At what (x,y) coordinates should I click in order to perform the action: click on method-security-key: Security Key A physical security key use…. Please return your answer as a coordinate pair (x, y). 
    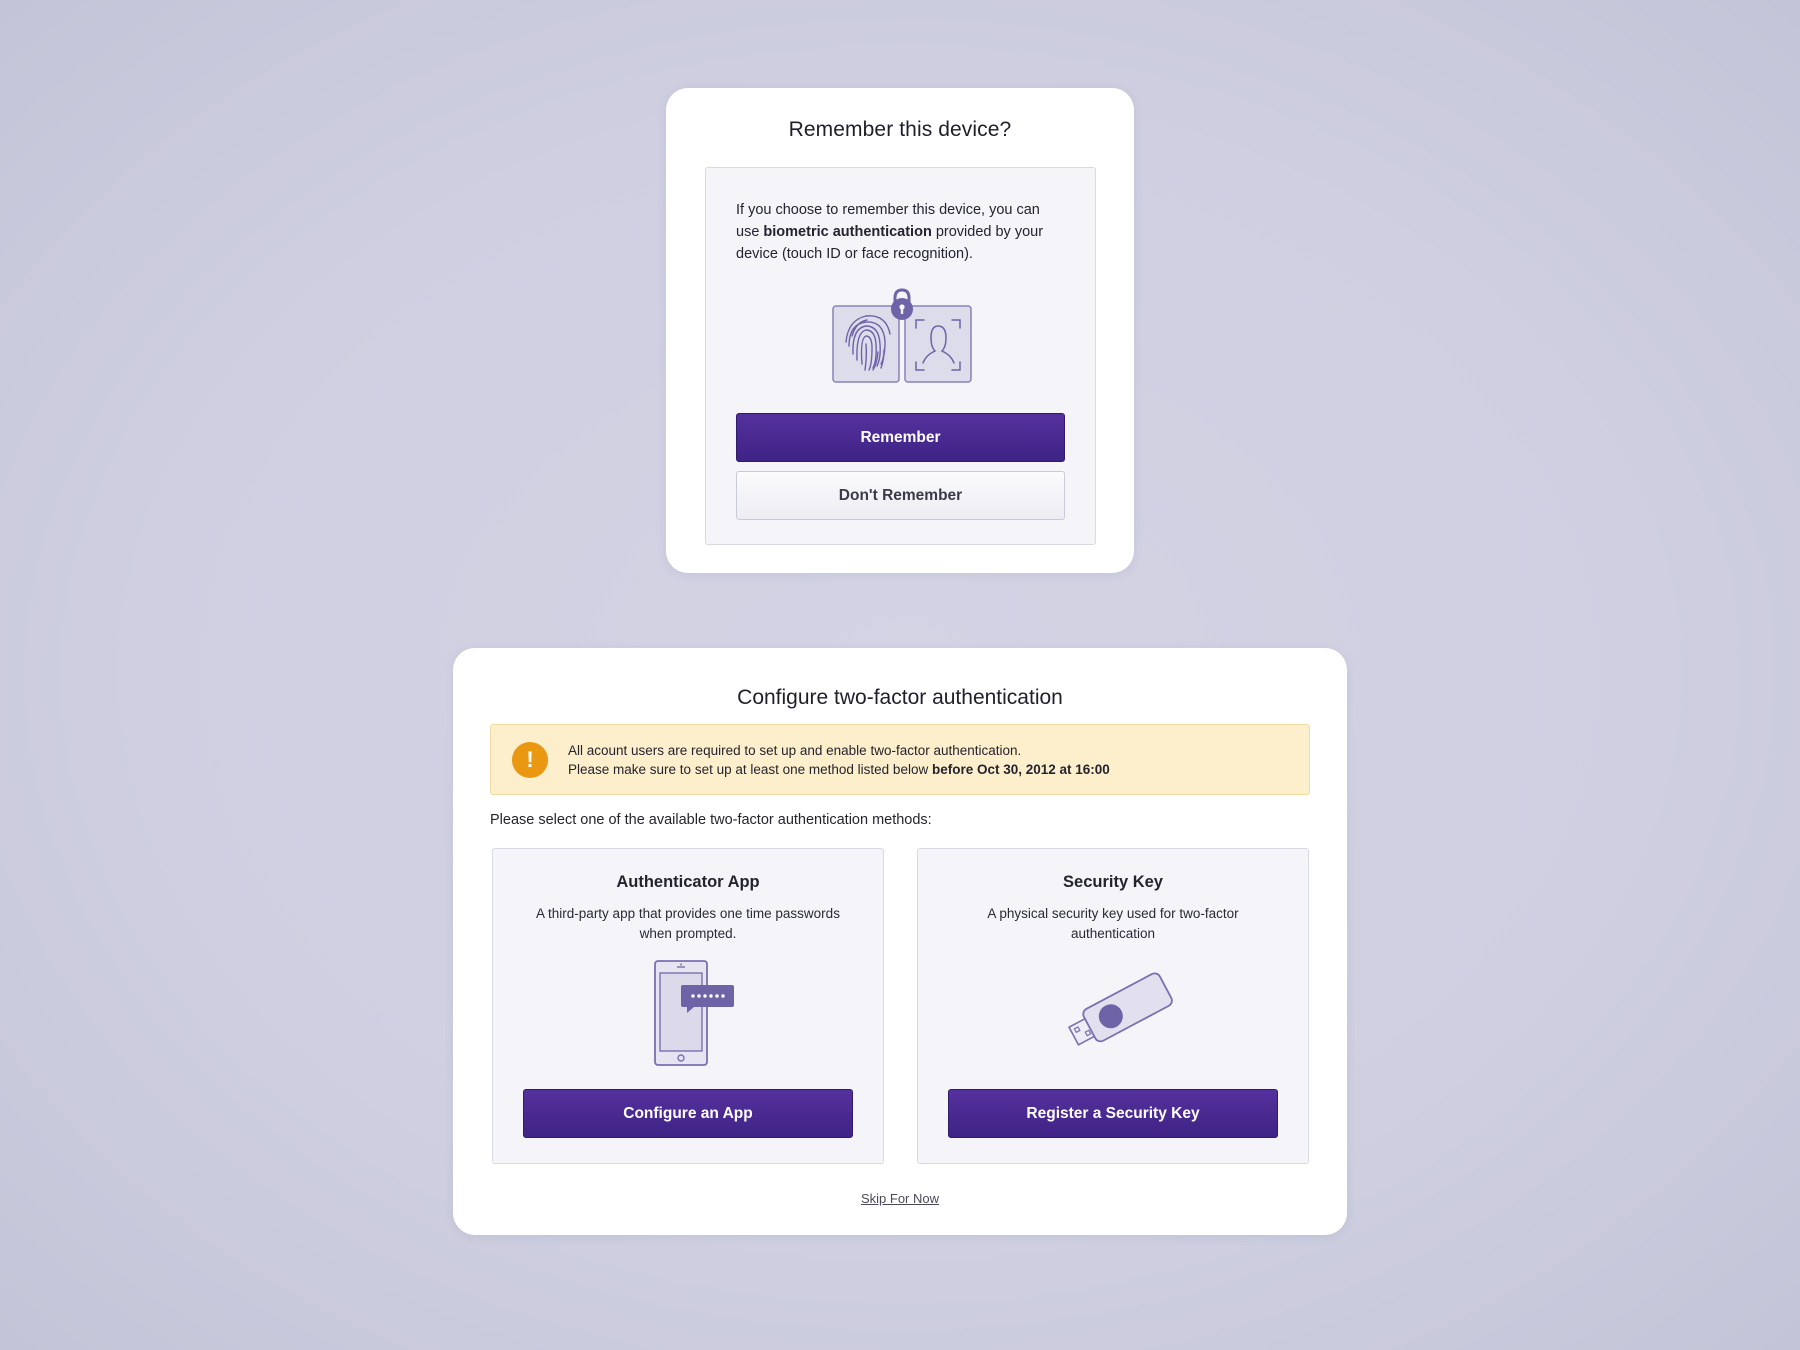
    Looking at the image, I should click on (1113, 1006).